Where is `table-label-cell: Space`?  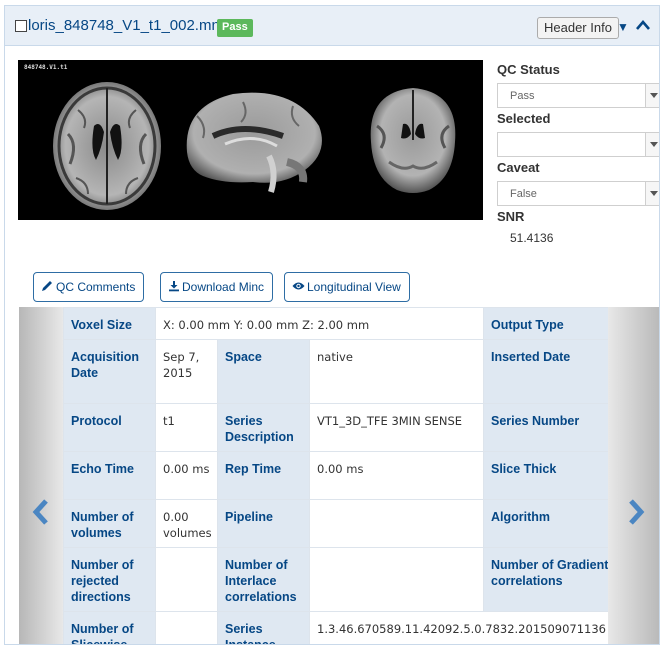
table-label-cell: Space is located at coordinates (264, 372).